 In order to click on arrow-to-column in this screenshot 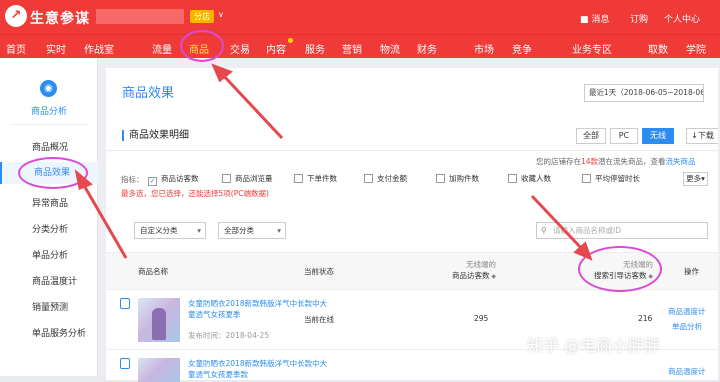, I will do `click(557, 223)`.